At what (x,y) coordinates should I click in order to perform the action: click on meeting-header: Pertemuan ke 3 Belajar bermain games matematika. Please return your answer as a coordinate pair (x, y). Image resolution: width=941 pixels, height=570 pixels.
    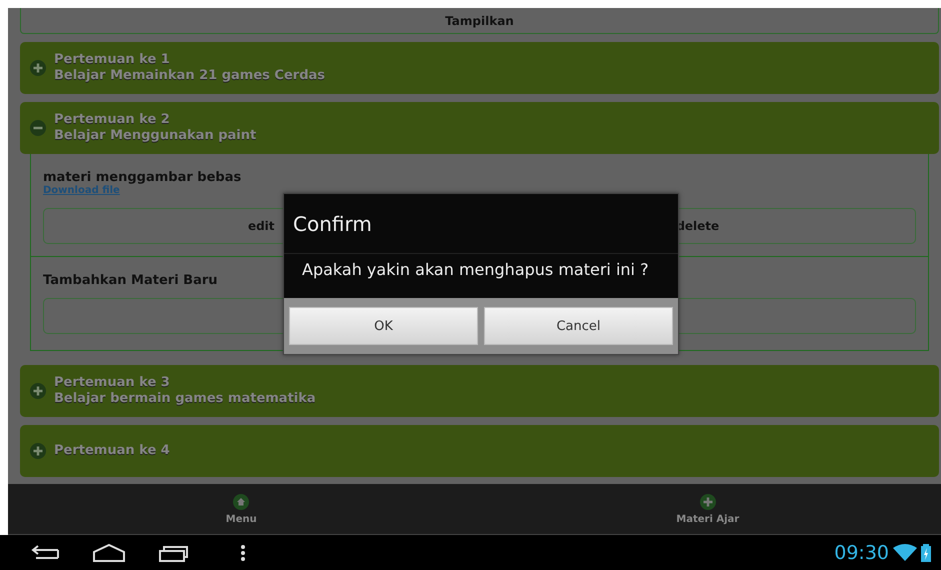
    Looking at the image, I should click on (479, 391).